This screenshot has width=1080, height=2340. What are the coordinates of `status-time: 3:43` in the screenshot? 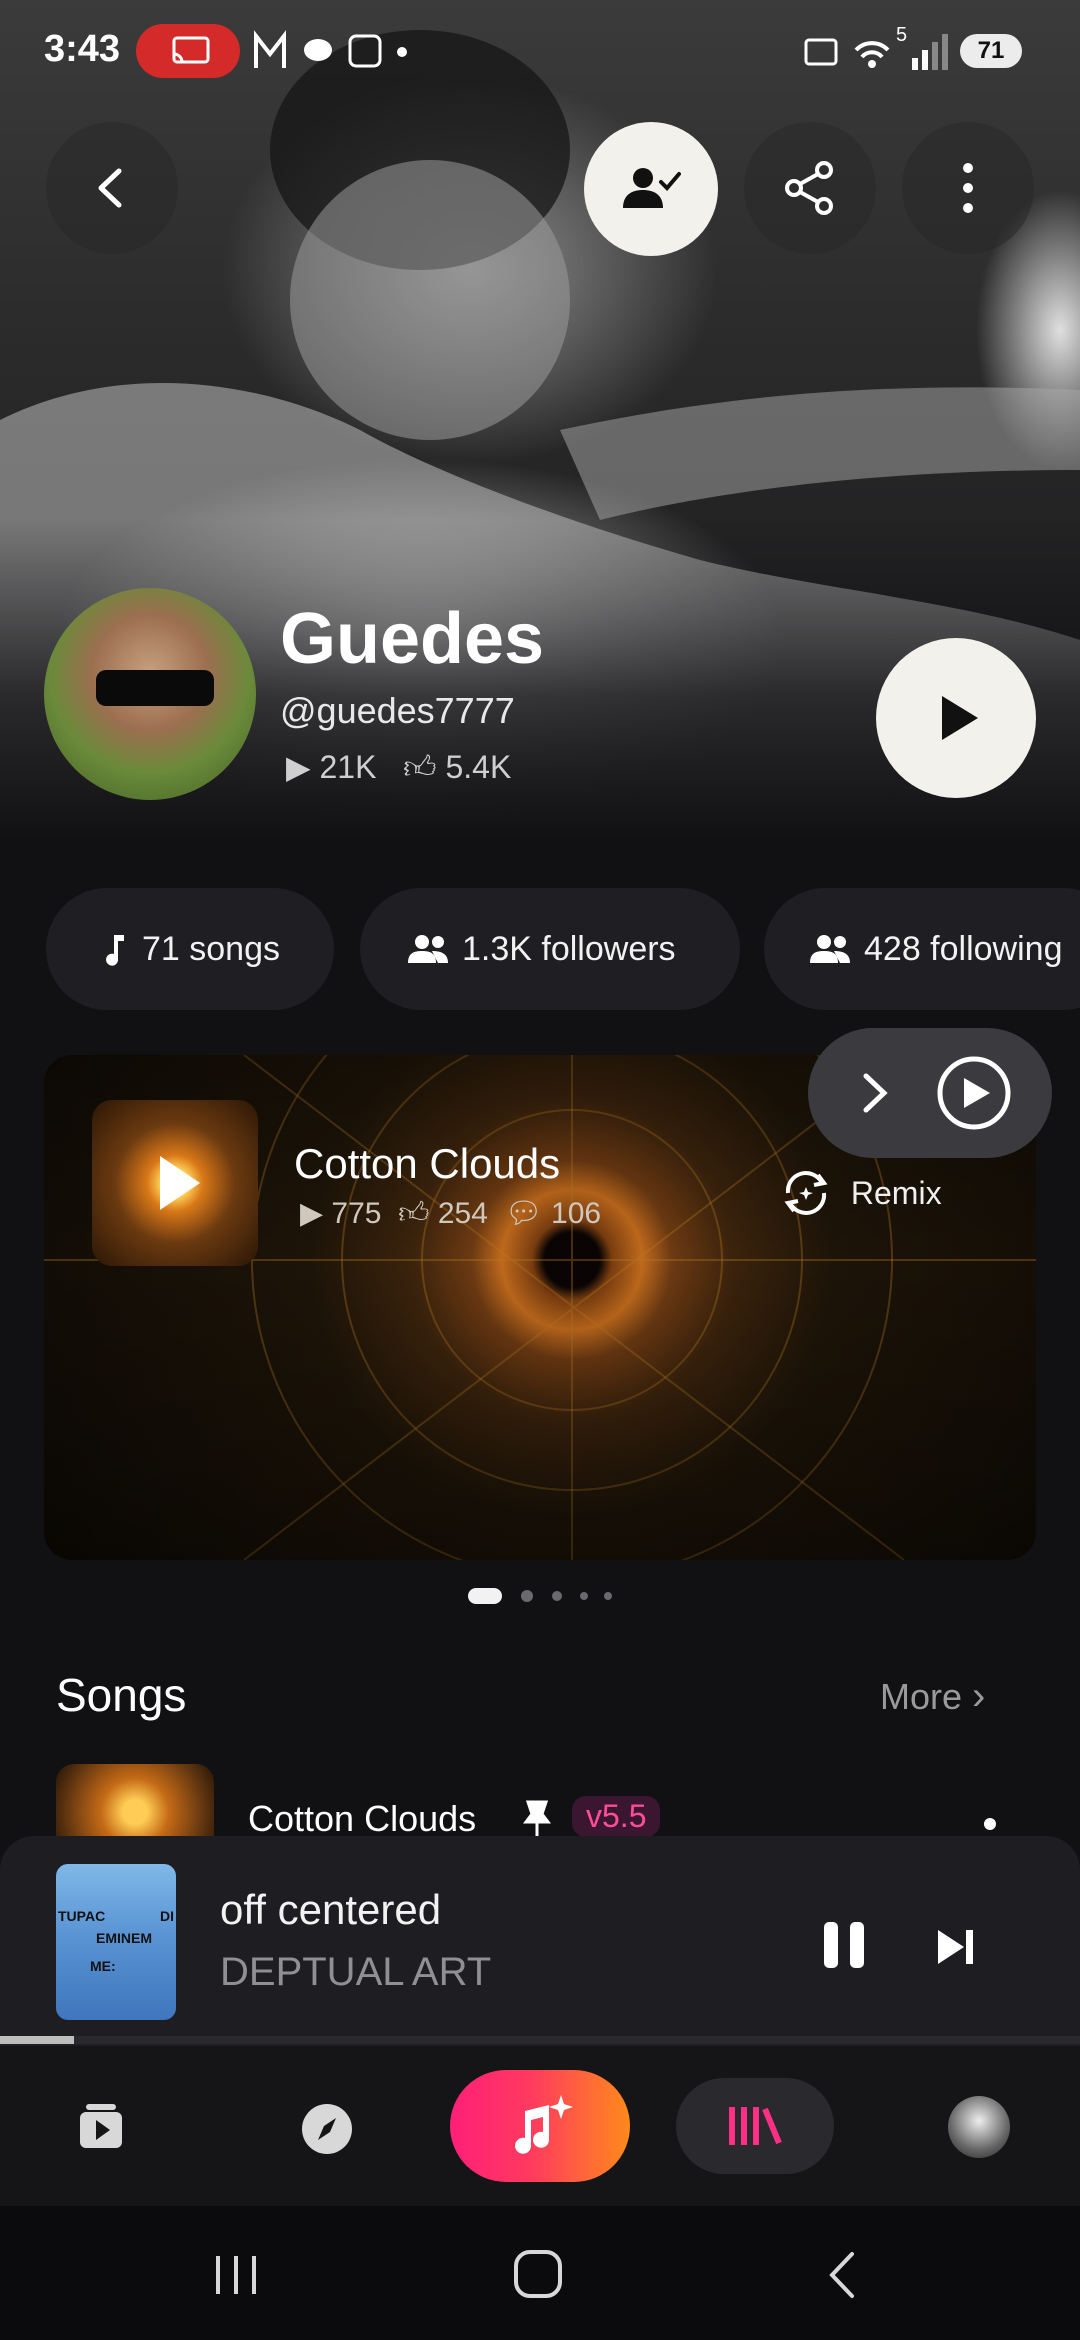 It's located at (82, 49).